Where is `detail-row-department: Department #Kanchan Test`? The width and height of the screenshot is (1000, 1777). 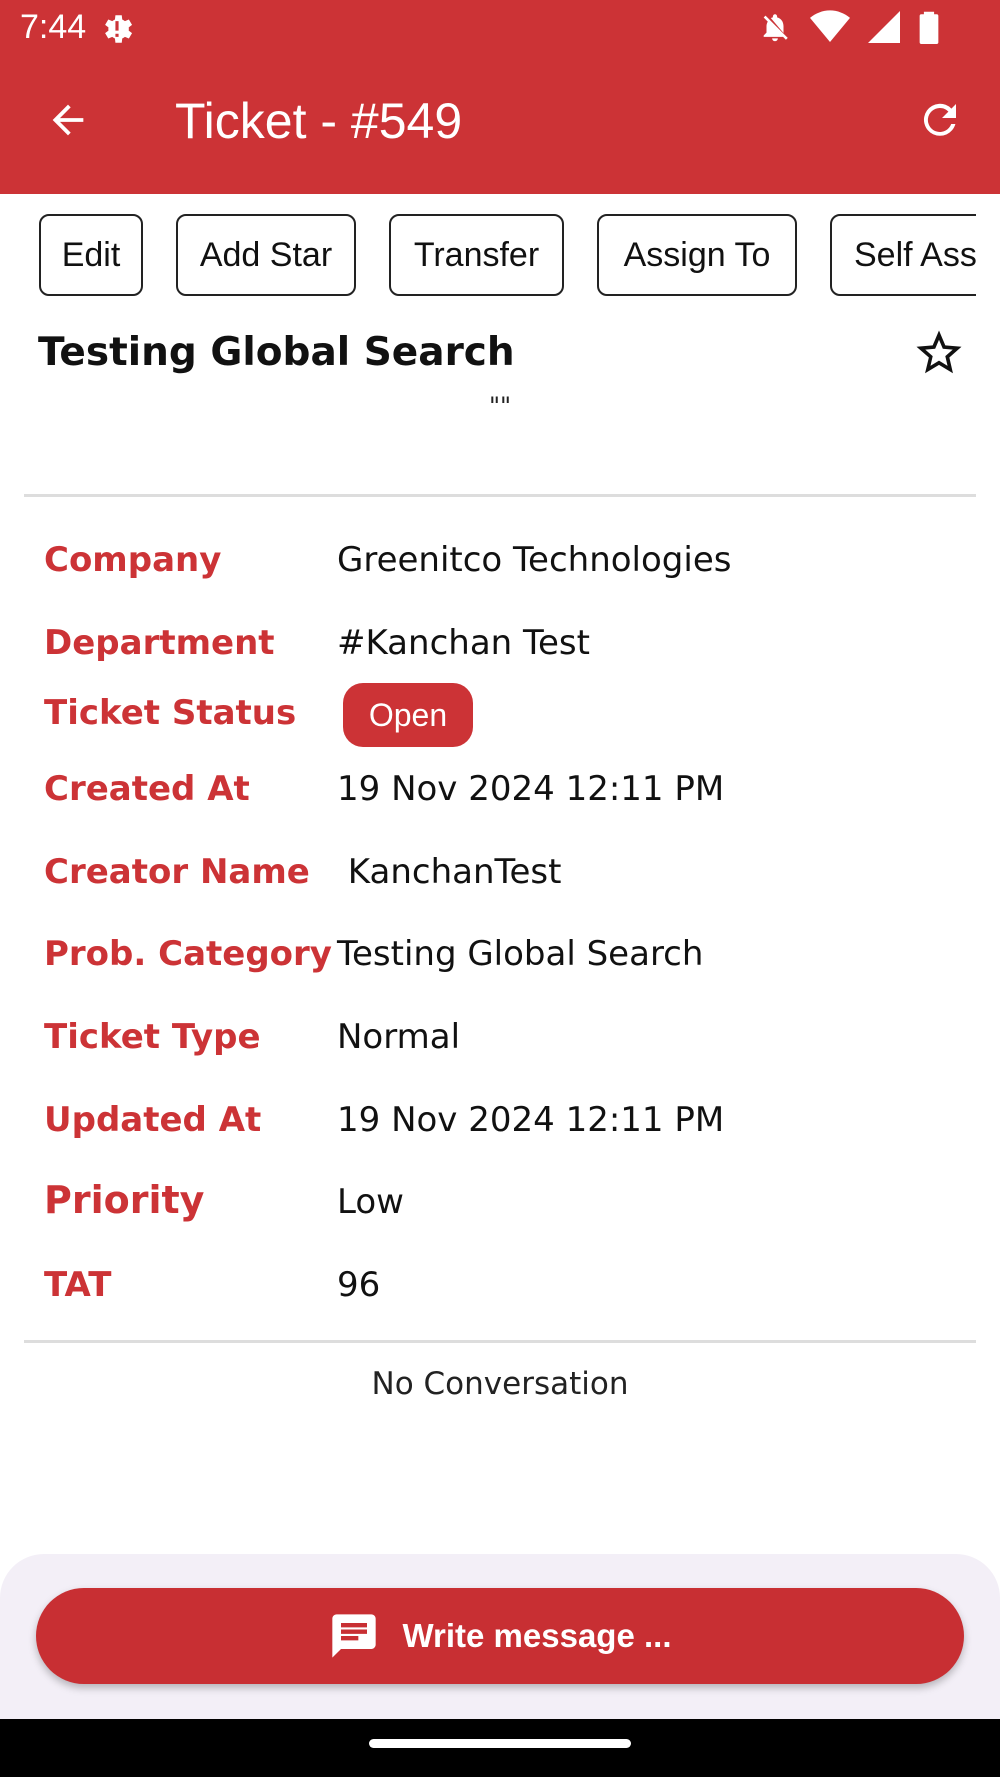 detail-row-department: Department #Kanchan Test is located at coordinates (500, 653).